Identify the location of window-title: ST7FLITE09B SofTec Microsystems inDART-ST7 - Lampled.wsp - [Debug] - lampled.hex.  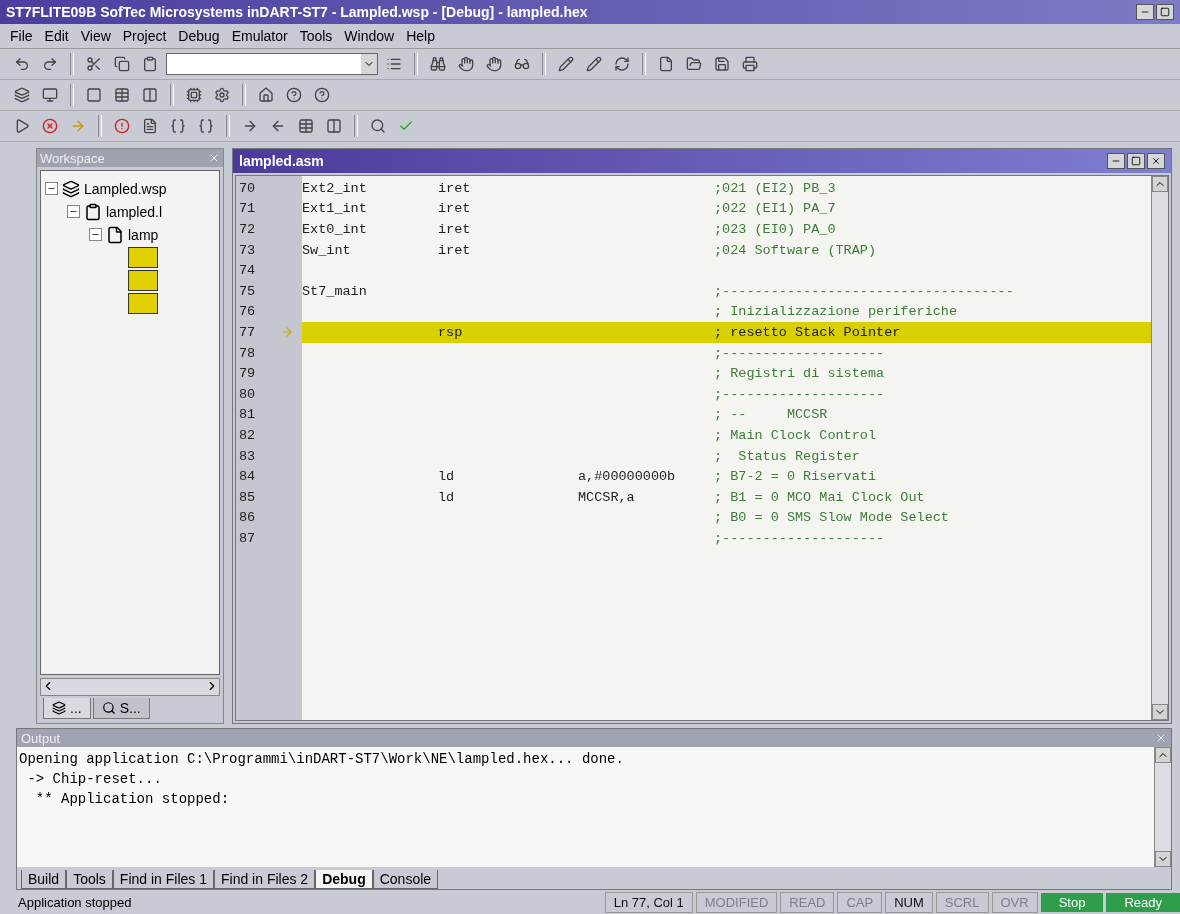
(297, 12).